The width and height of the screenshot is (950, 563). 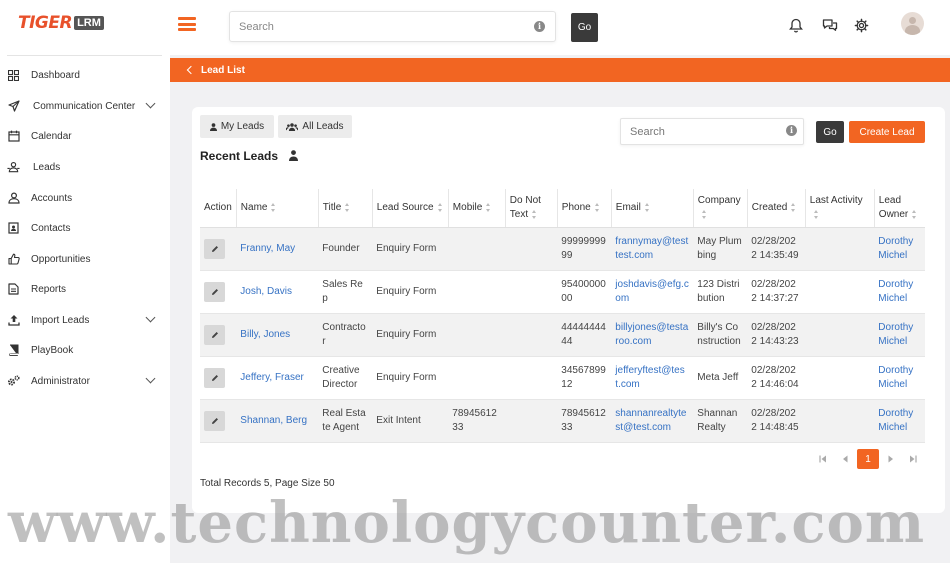 I want to click on column-header-action: Action, so click(x=218, y=208).